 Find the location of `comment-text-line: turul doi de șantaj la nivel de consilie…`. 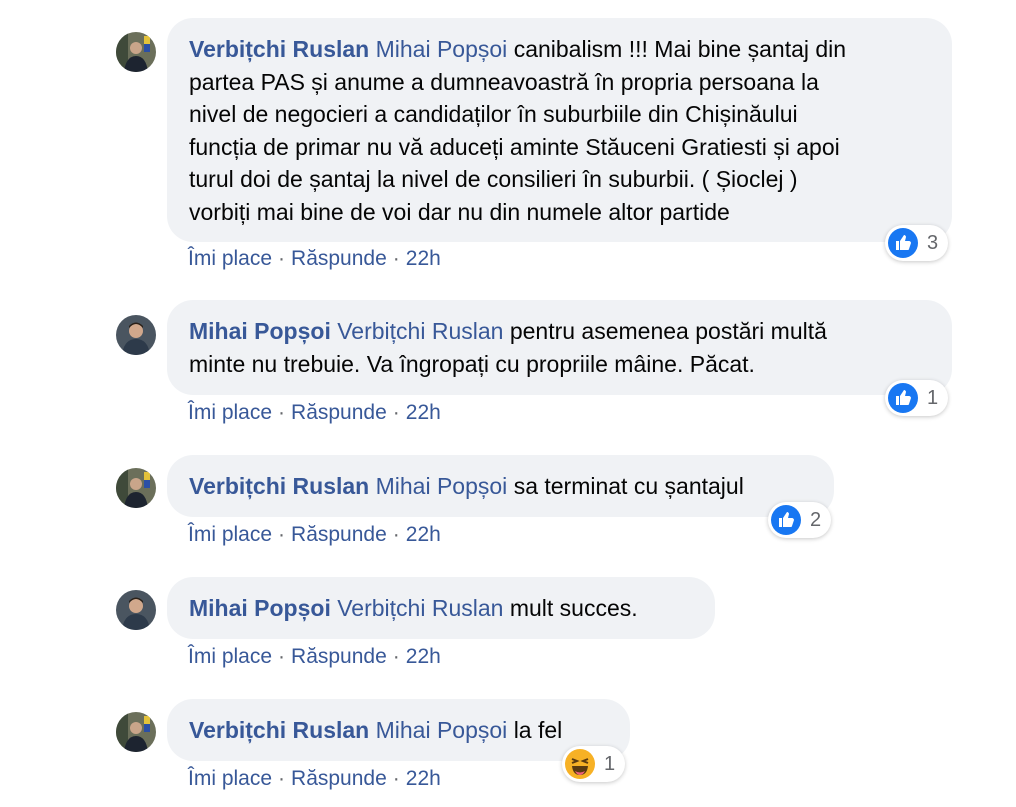

comment-text-line: turul doi de șantaj la nivel de consilie… is located at coordinates (493, 179).